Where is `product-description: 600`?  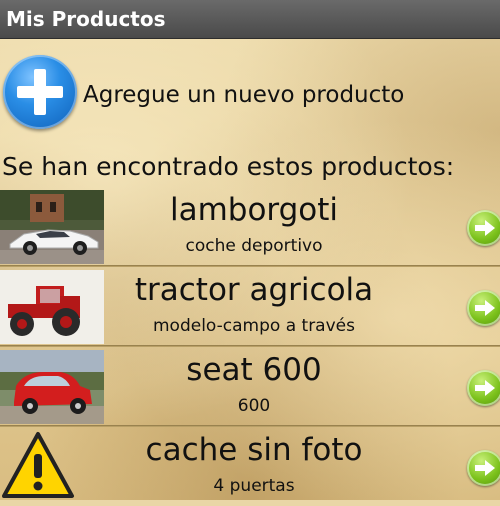 product-description: 600 is located at coordinates (254, 406).